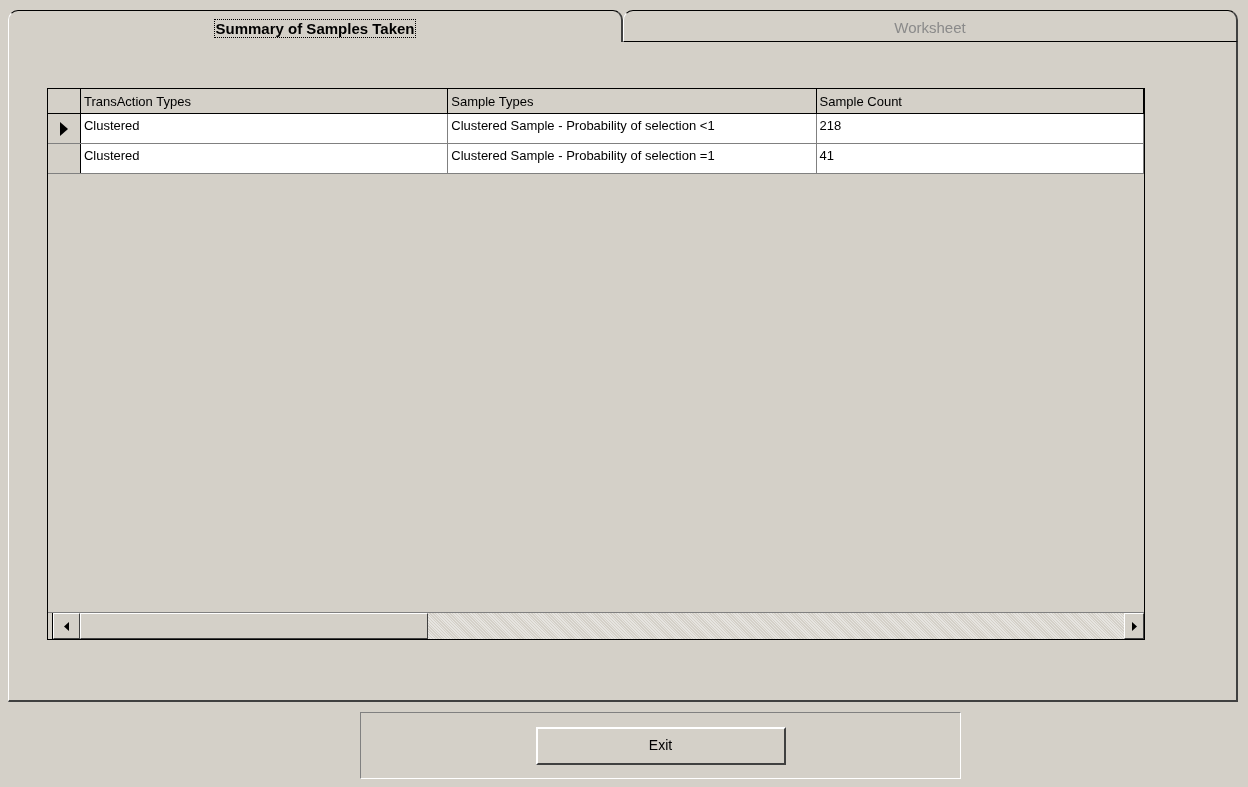  I want to click on table-cell: Clustered Sample - Probability of selection <1, so click(632, 128).